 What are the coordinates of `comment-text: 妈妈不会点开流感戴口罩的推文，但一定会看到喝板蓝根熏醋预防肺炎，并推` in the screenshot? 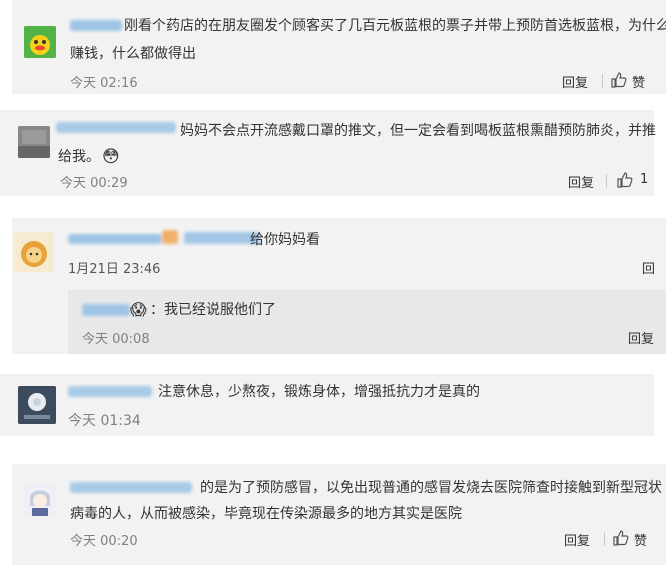 It's located at (418, 131).